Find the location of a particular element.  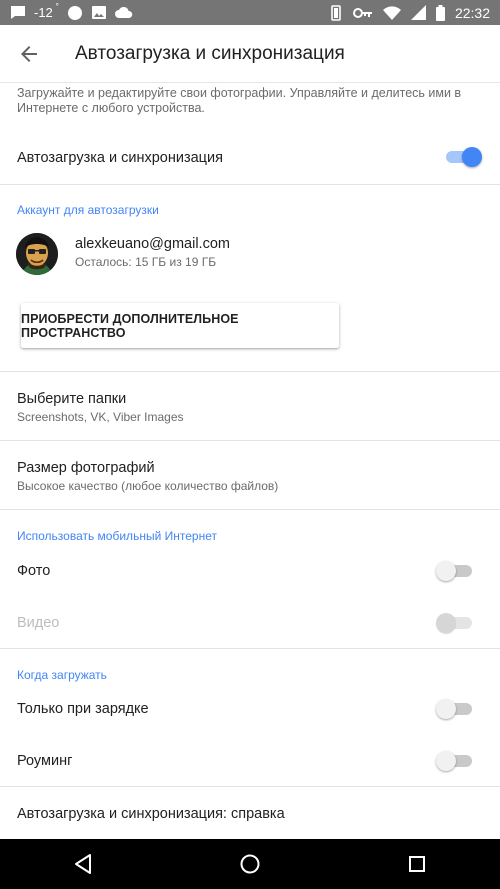

triangle-back-icon is located at coordinates (83, 864).